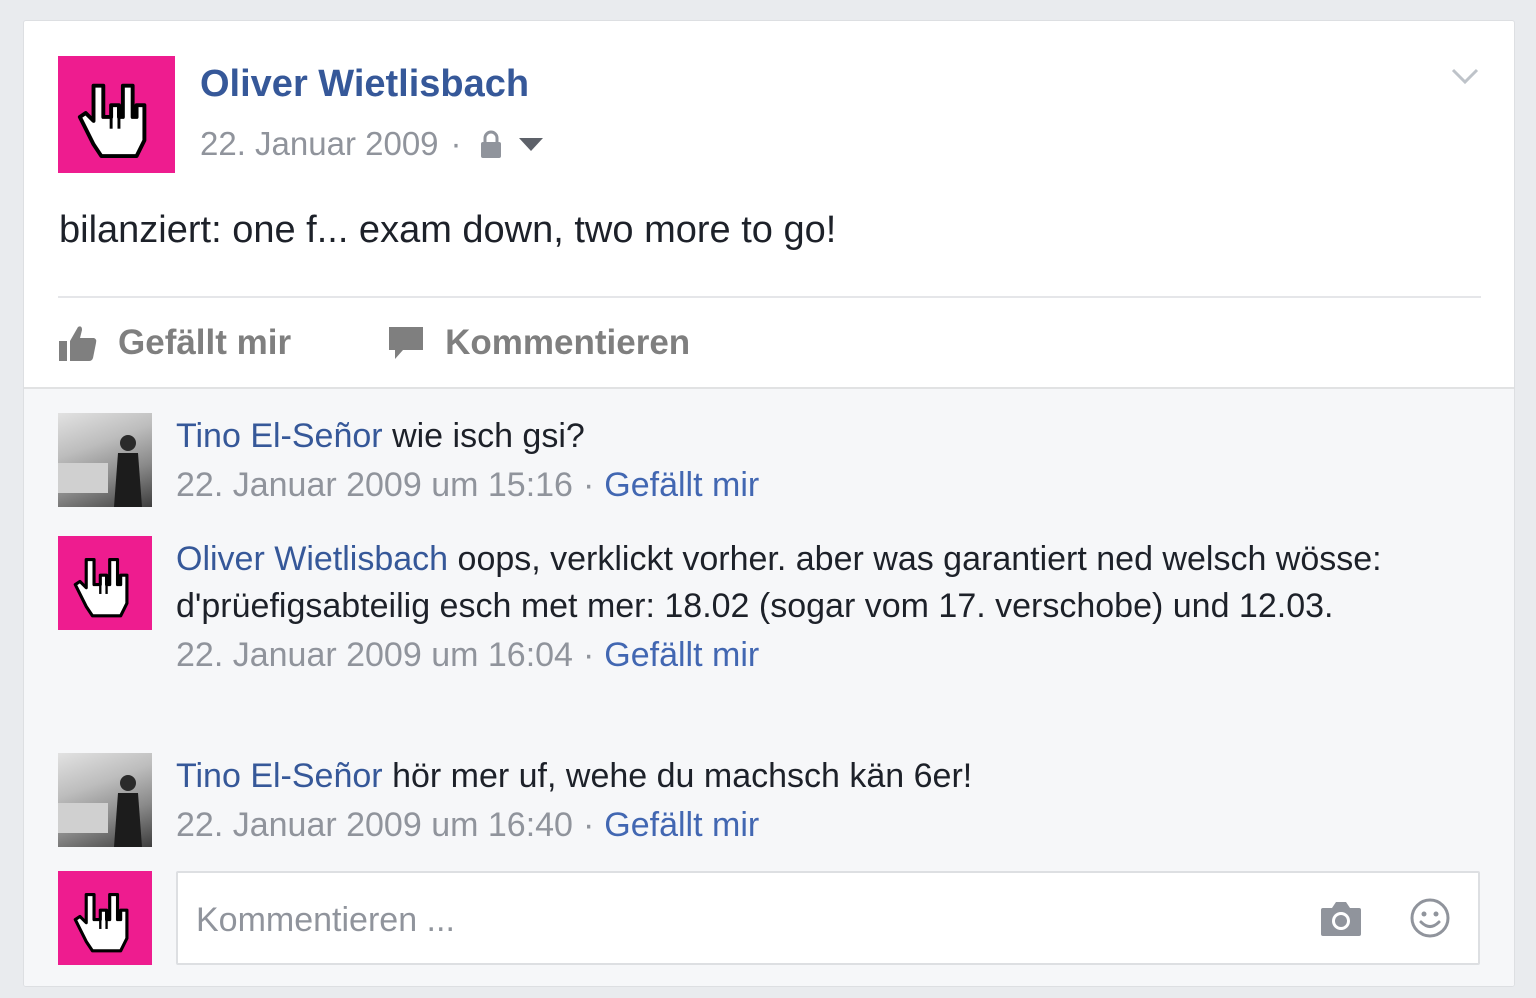 Image resolution: width=1536 pixels, height=998 pixels. Describe the element at coordinates (796, 436) in the screenshot. I see `comment-content: Tino El-Señor wie isch gsi?` at that location.